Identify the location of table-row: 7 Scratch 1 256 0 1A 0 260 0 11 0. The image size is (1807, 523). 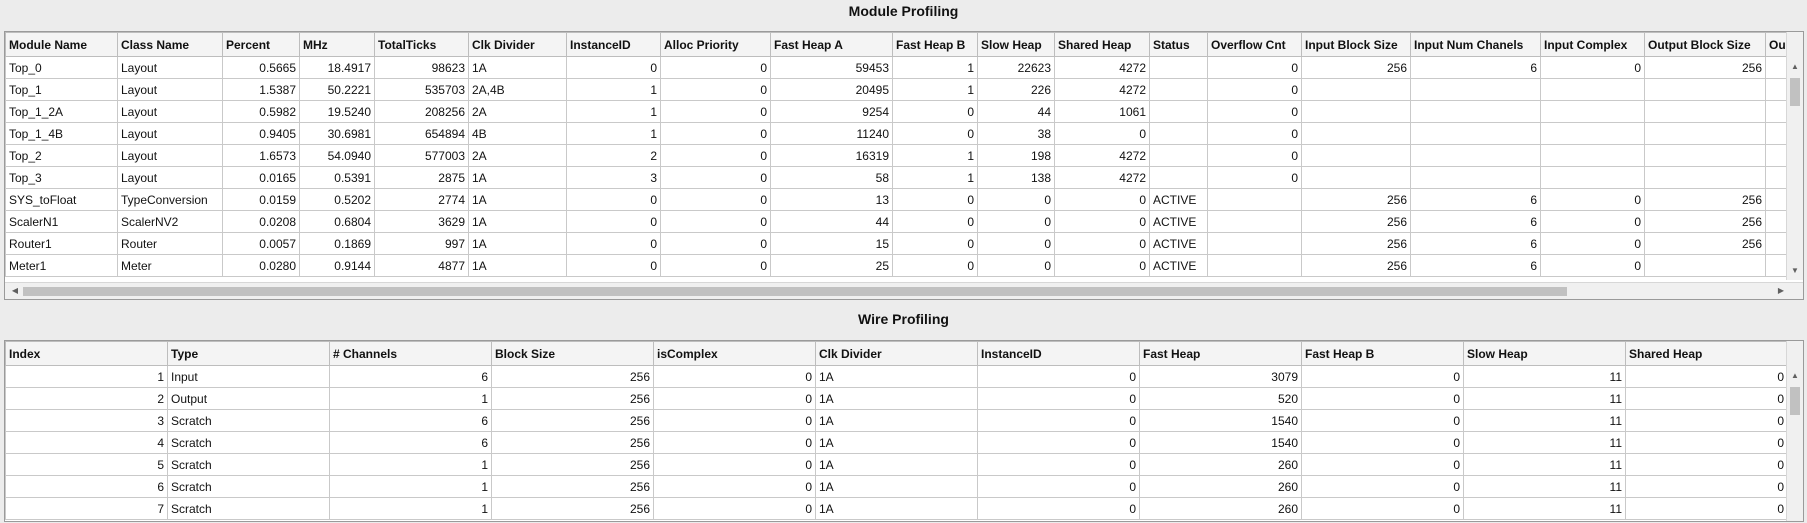
(896, 508).